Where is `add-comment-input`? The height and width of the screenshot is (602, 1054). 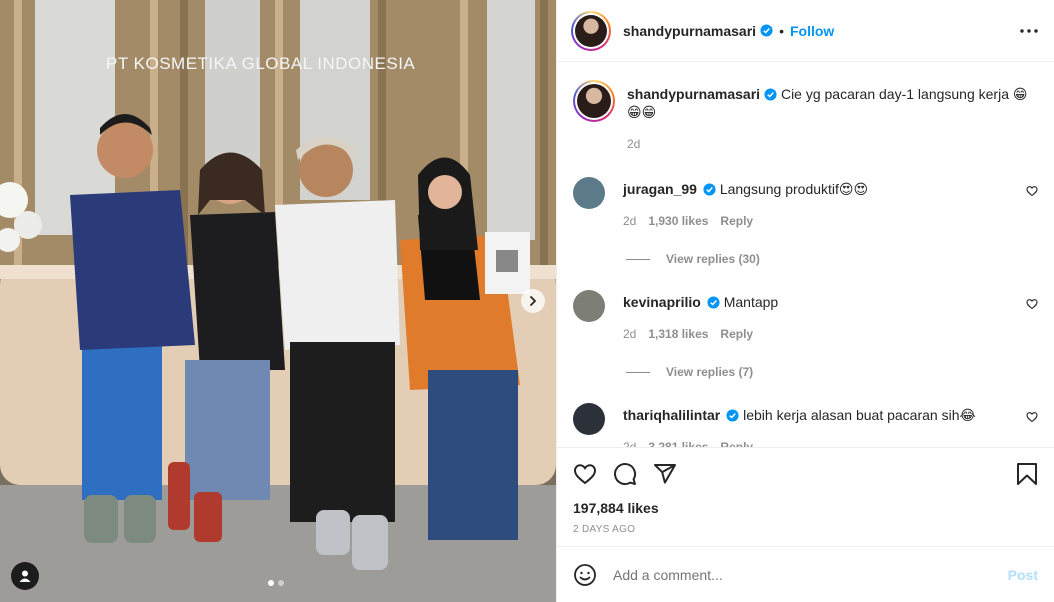
add-comment-input is located at coordinates (810, 574).